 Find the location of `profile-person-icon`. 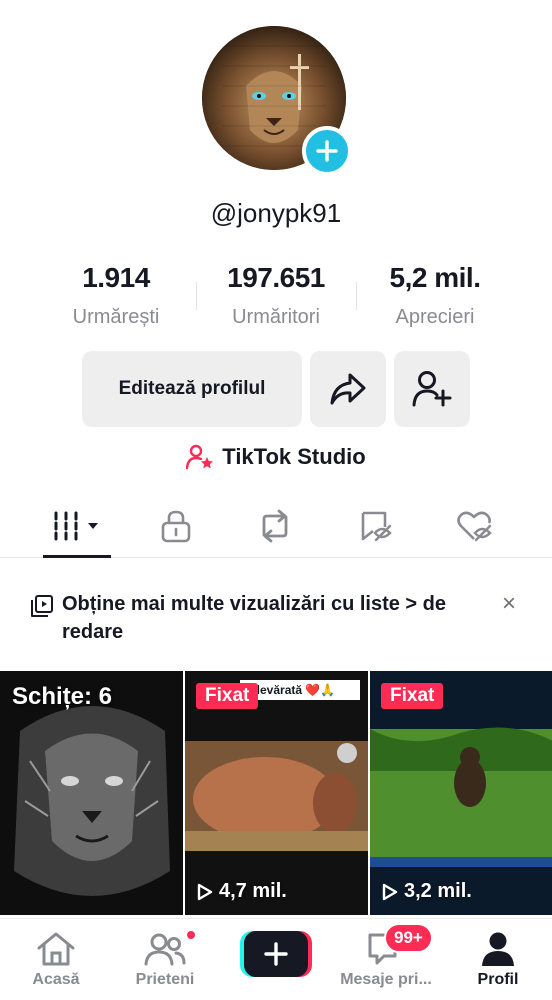

profile-person-icon is located at coordinates (498, 949).